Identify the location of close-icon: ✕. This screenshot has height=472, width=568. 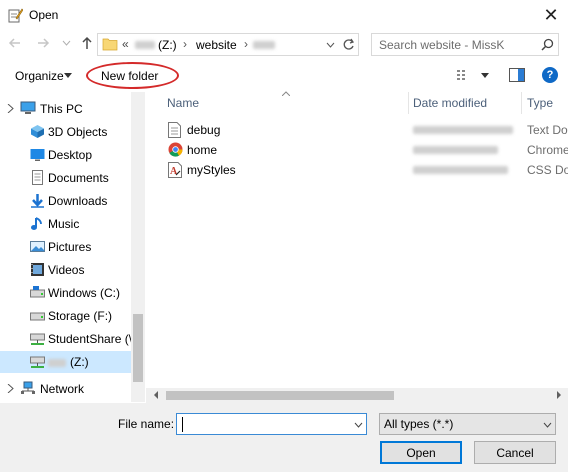
(551, 15).